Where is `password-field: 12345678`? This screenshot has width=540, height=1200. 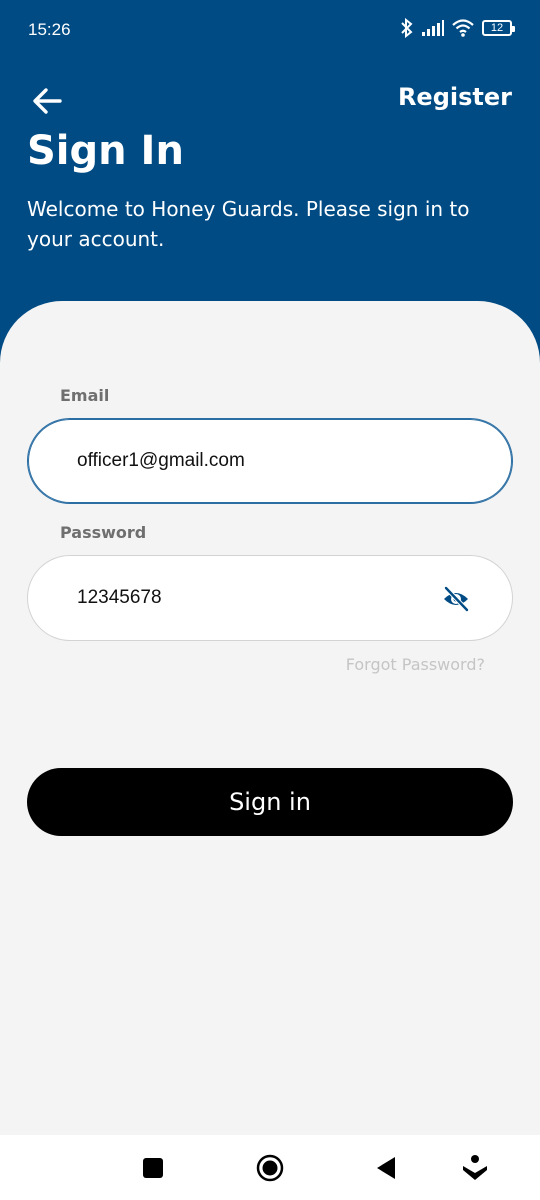 password-field: 12345678 is located at coordinates (270, 598).